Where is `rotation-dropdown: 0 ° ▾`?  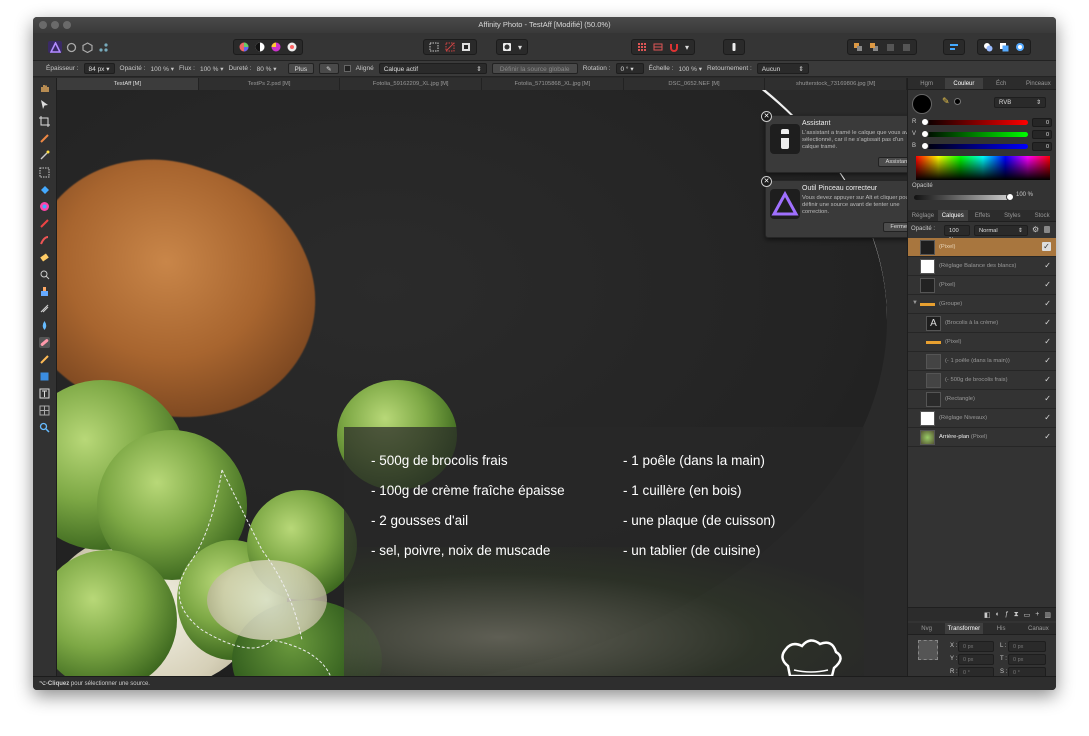 rotation-dropdown: 0 ° ▾ is located at coordinates (629, 68).